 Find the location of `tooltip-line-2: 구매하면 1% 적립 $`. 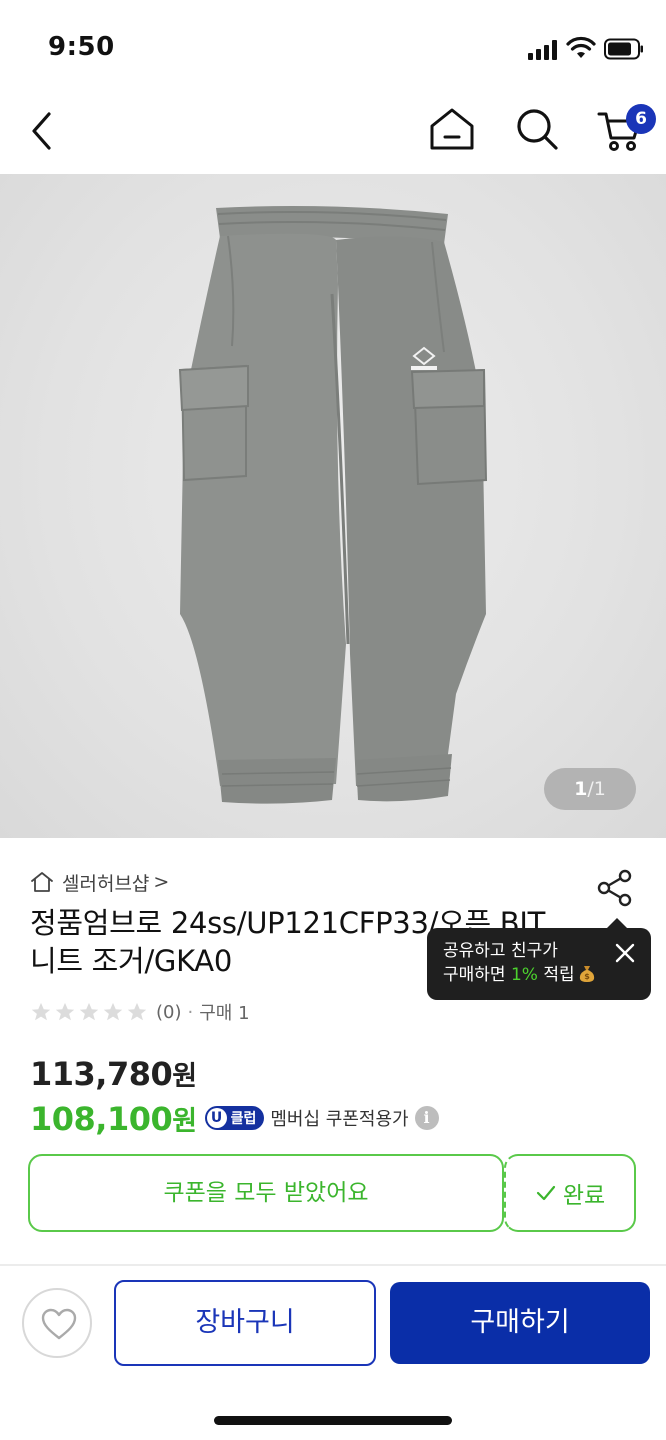

tooltip-line-2: 구매하면 1% 적립 $ is located at coordinates (547, 975).